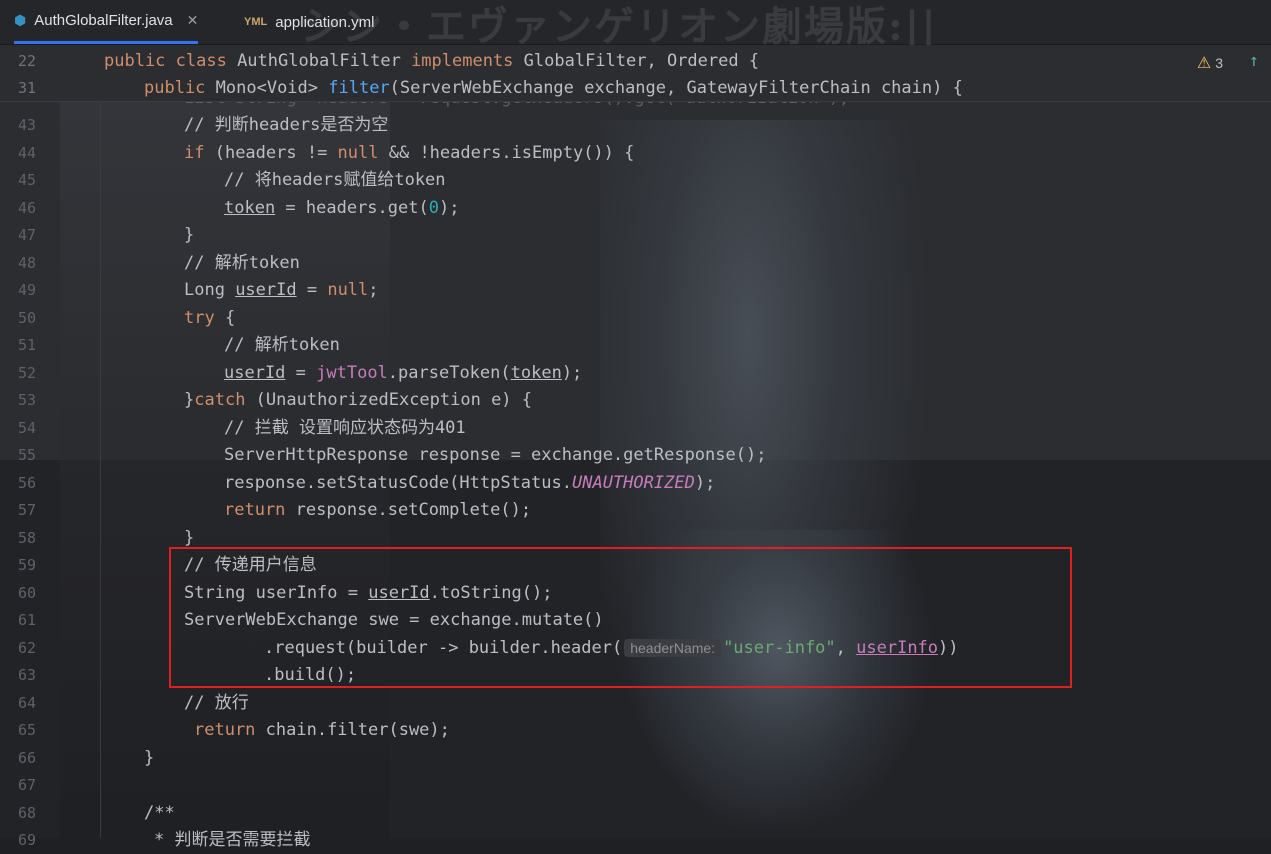 The width and height of the screenshot is (1271, 854). What do you see at coordinates (26, 813) in the screenshot?
I see `line-number: 68` at bounding box center [26, 813].